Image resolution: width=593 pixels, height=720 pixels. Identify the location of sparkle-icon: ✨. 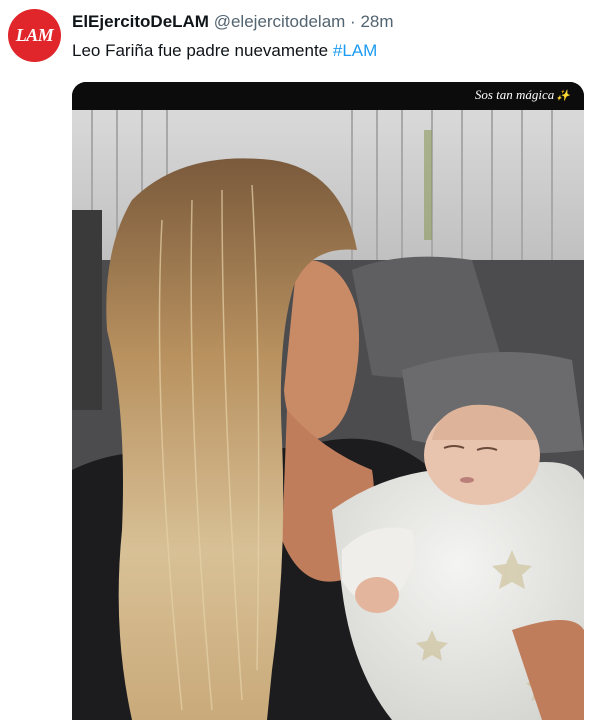
(563, 96).